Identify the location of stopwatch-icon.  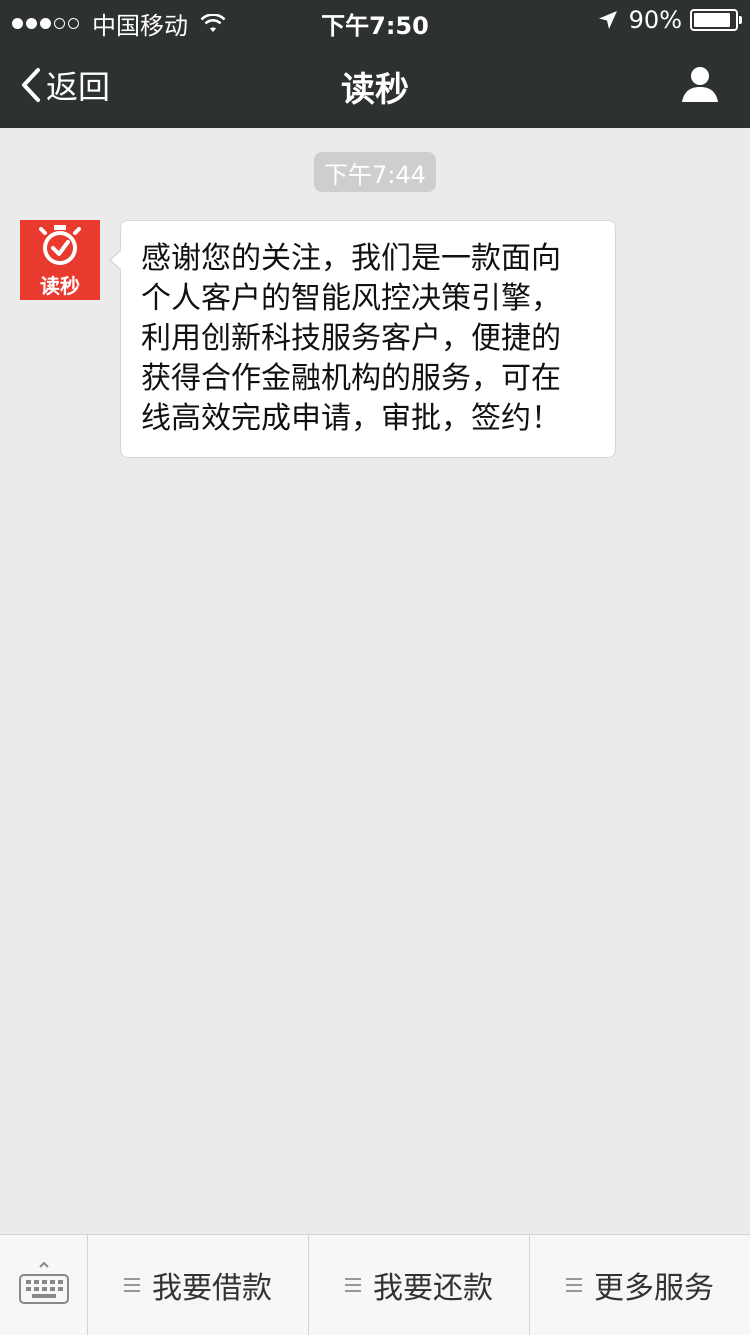
(60, 245).